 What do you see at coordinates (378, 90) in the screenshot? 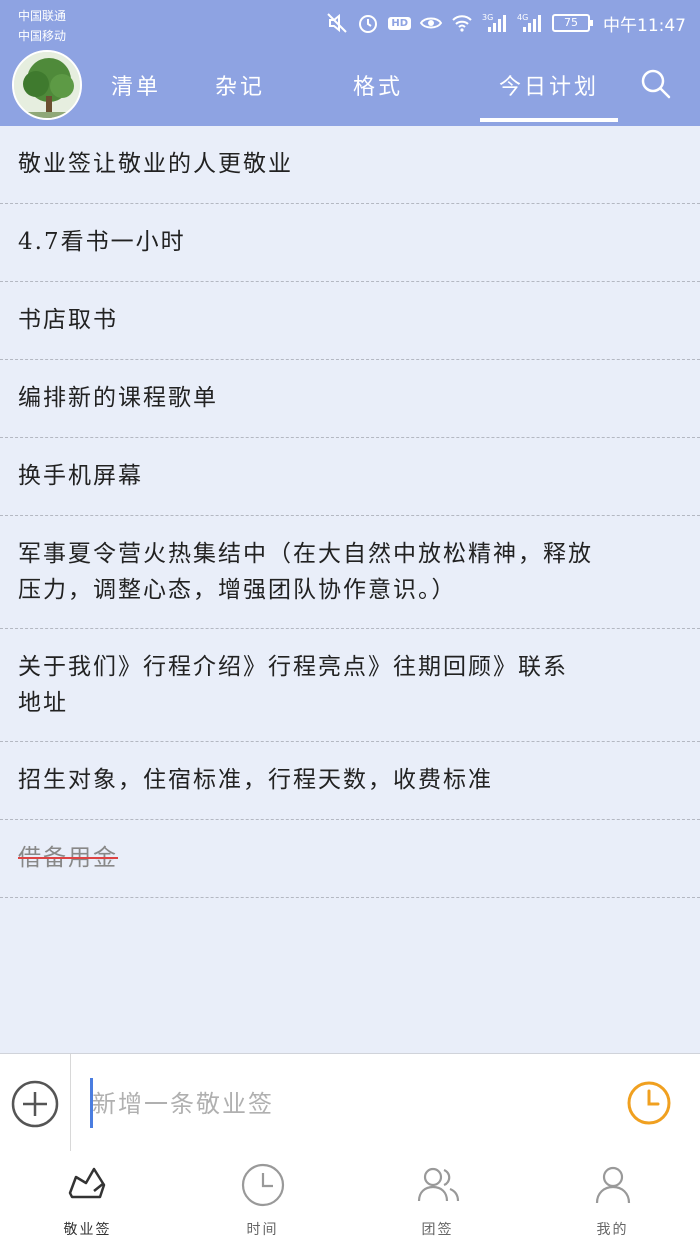
I see `tab-format: 格式` at bounding box center [378, 90].